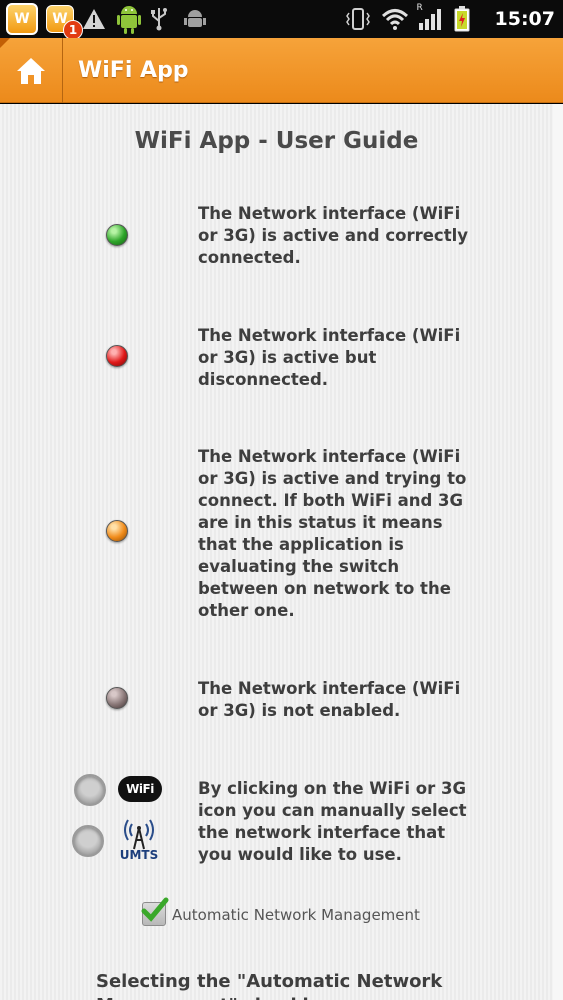  What do you see at coordinates (281, 70) in the screenshot?
I see `action-bar: WiFi App` at bounding box center [281, 70].